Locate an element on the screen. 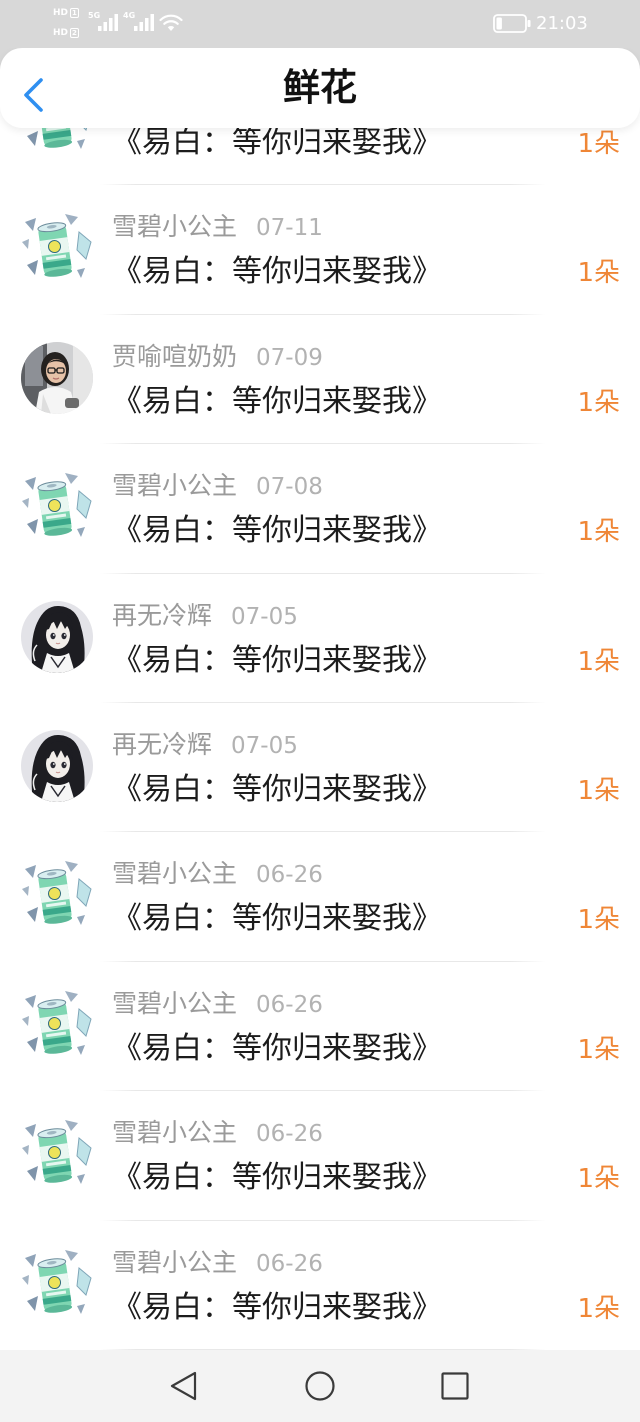  sender-info: 雪碧小公主 07-11 is located at coordinates (217, 227).